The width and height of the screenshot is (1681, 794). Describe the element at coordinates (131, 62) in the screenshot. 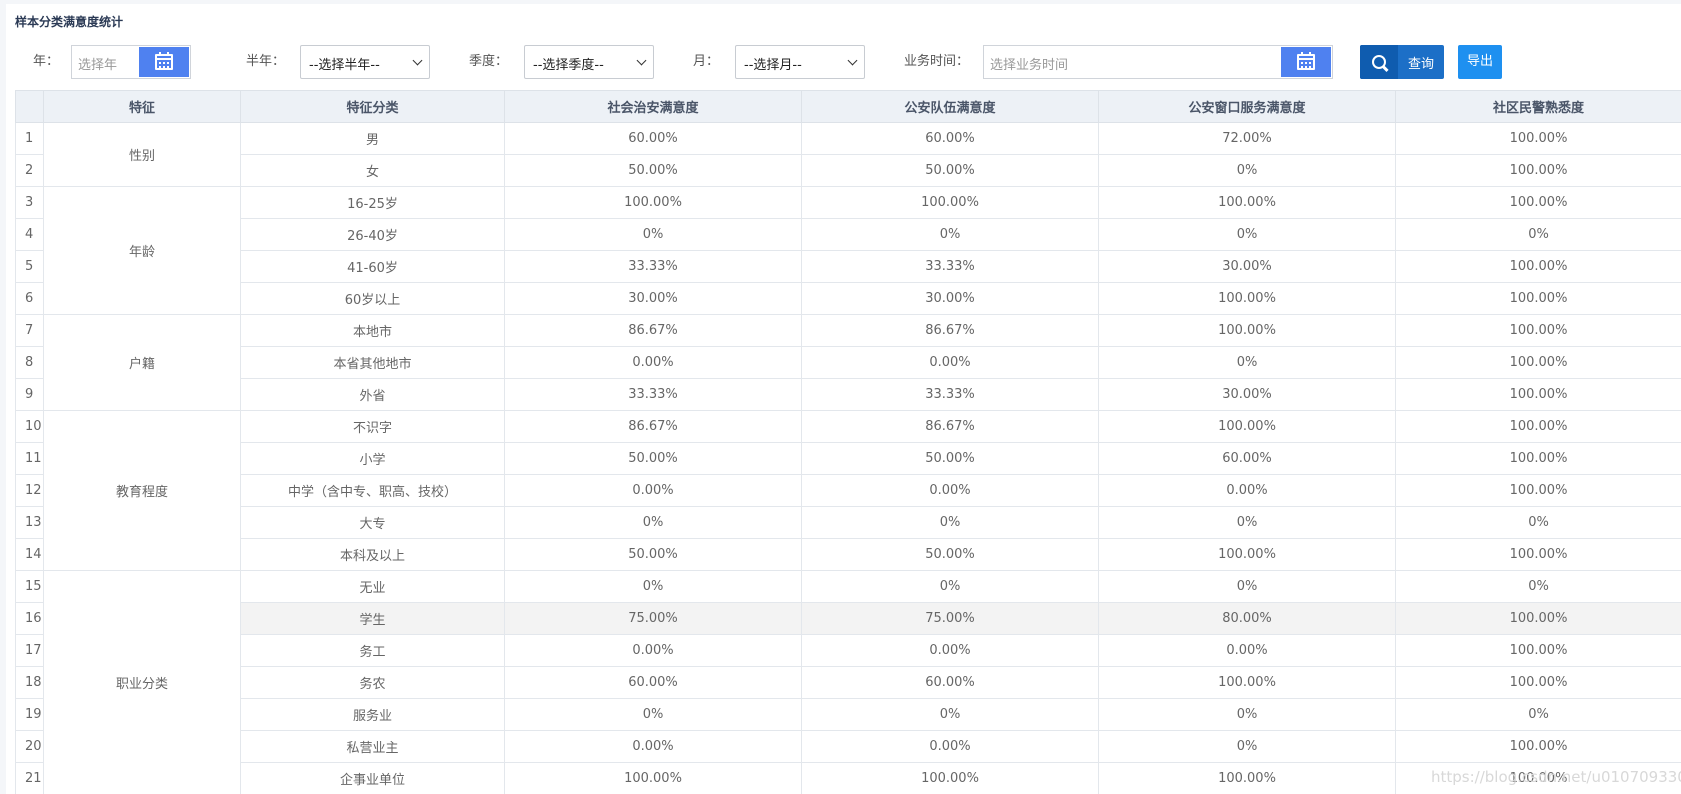

I see `year-picker: 选择年` at that location.